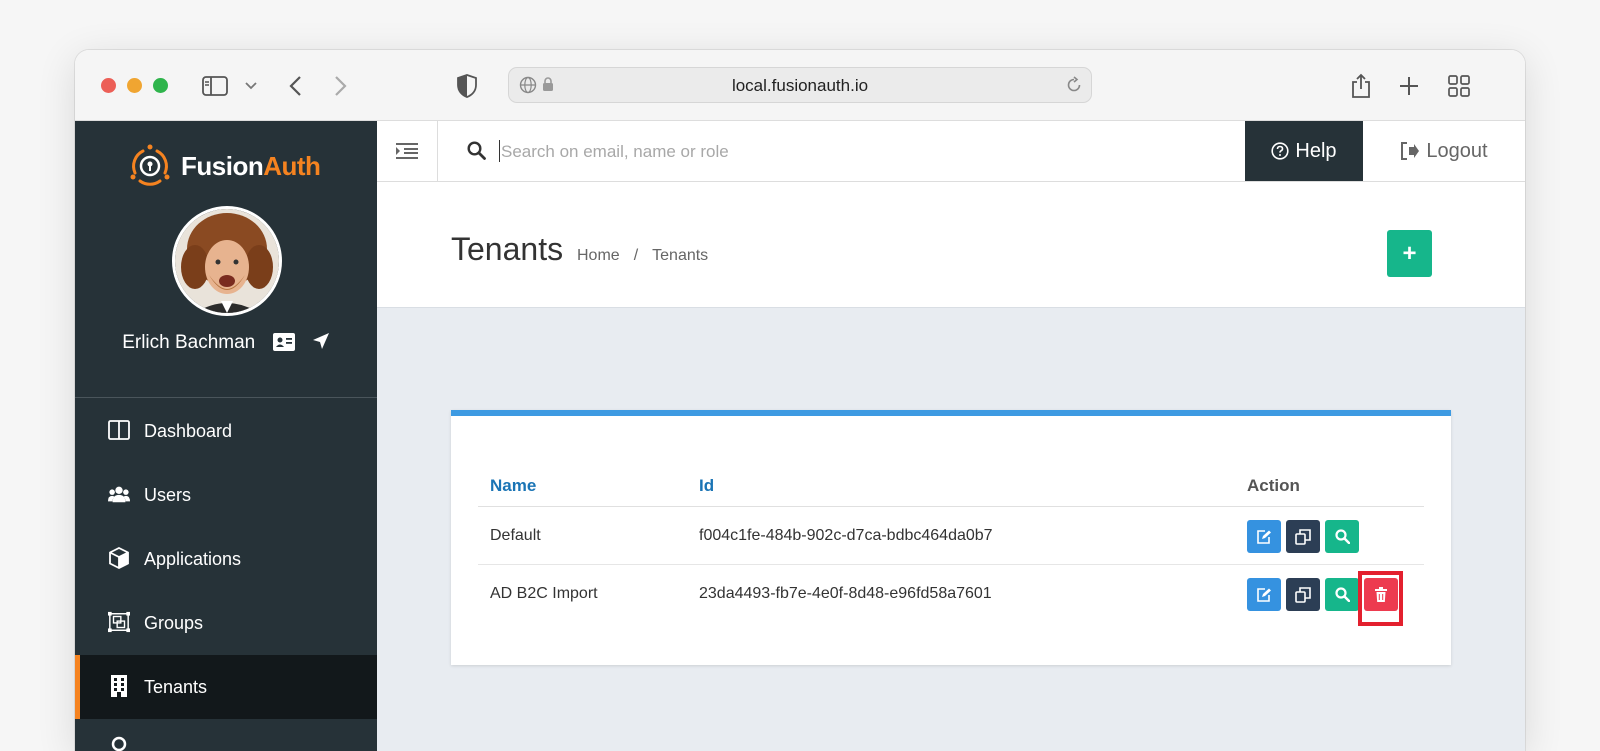 The image size is (1600, 751). Describe the element at coordinates (119, 558) in the screenshot. I see `cube-icon` at that location.